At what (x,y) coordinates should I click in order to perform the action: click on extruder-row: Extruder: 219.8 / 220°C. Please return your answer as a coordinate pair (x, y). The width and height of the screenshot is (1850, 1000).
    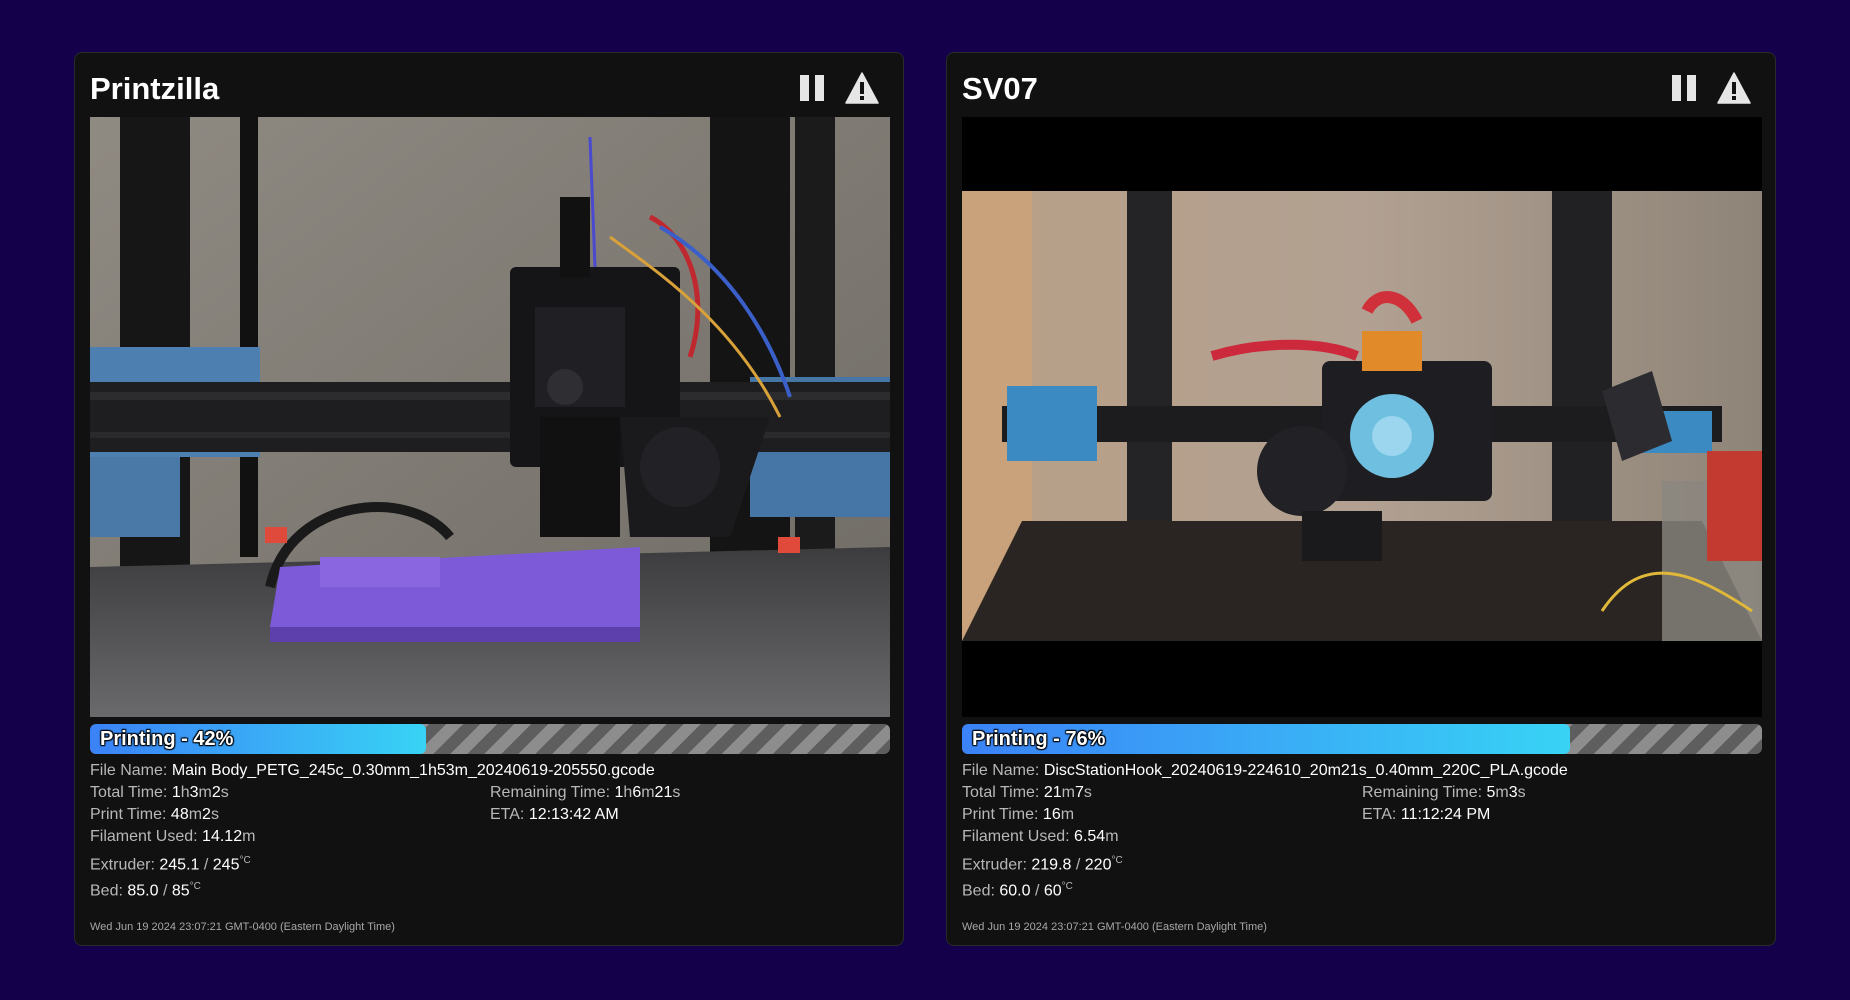
    Looking at the image, I should click on (1042, 863).